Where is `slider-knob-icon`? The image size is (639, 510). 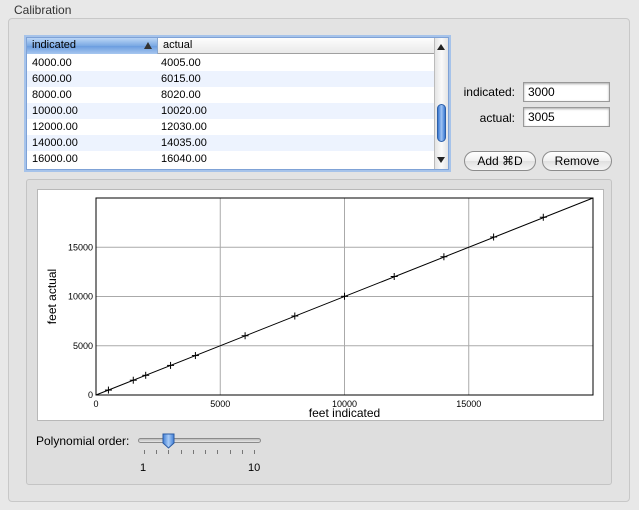 slider-knob-icon is located at coordinates (168, 441).